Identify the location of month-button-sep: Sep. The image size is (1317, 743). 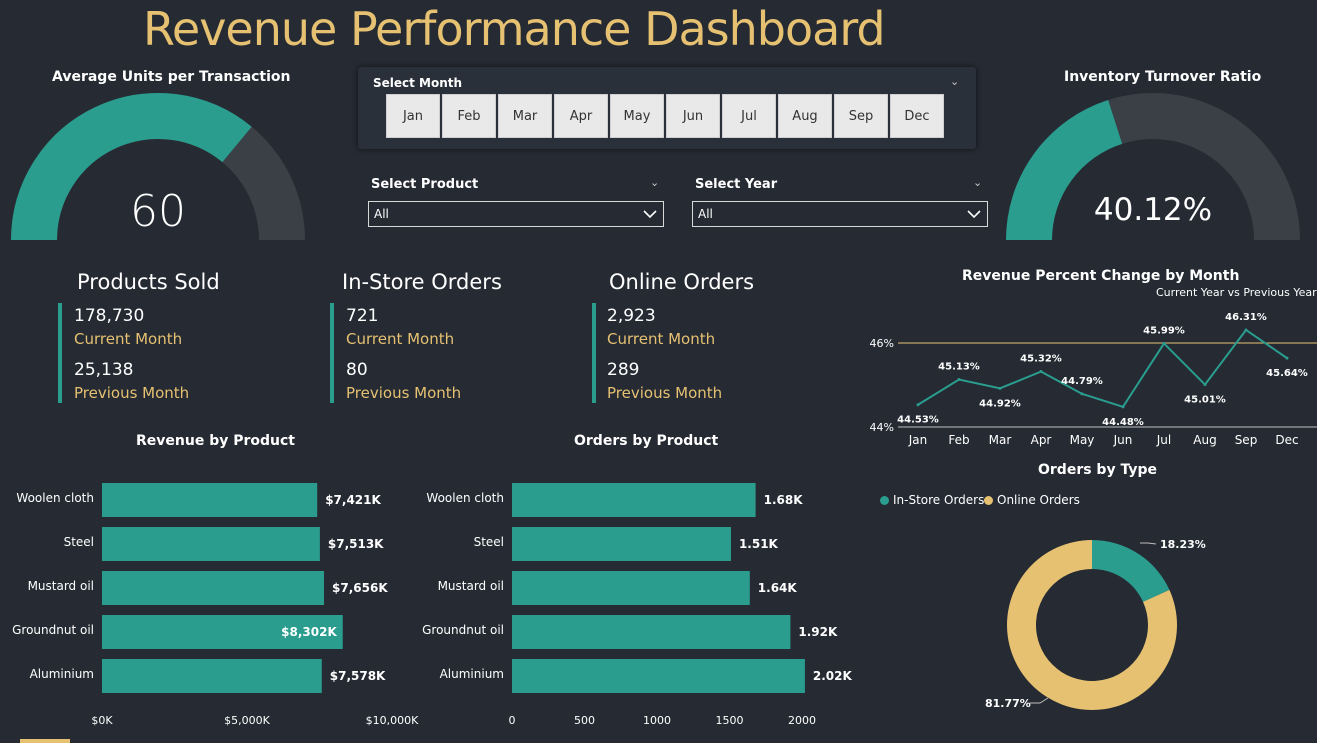
(861, 116).